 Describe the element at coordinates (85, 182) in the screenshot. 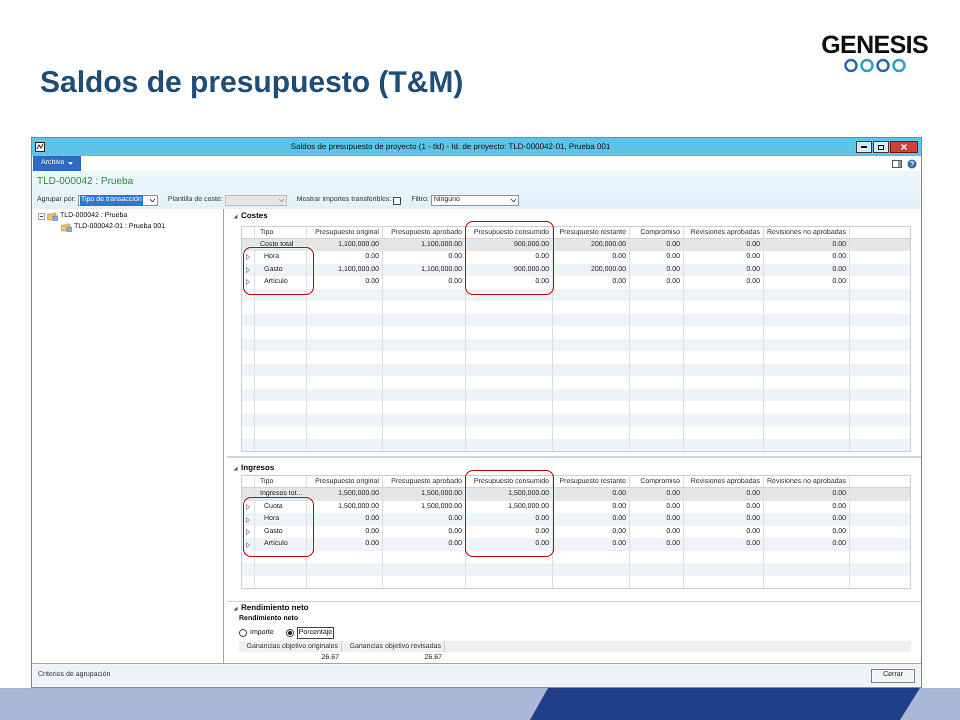

I see `record-header: TLD-000042 : Prueba` at that location.